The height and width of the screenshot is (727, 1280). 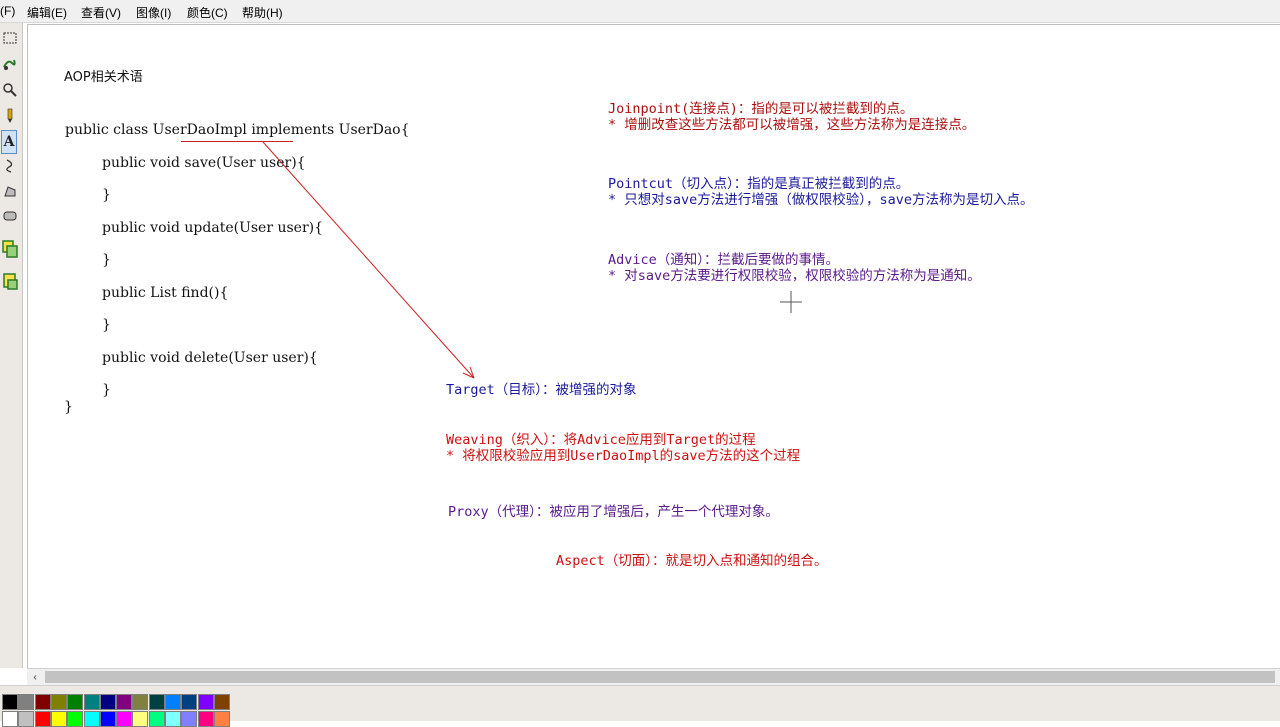 What do you see at coordinates (11, 345) in the screenshot?
I see `tool-strip: A` at bounding box center [11, 345].